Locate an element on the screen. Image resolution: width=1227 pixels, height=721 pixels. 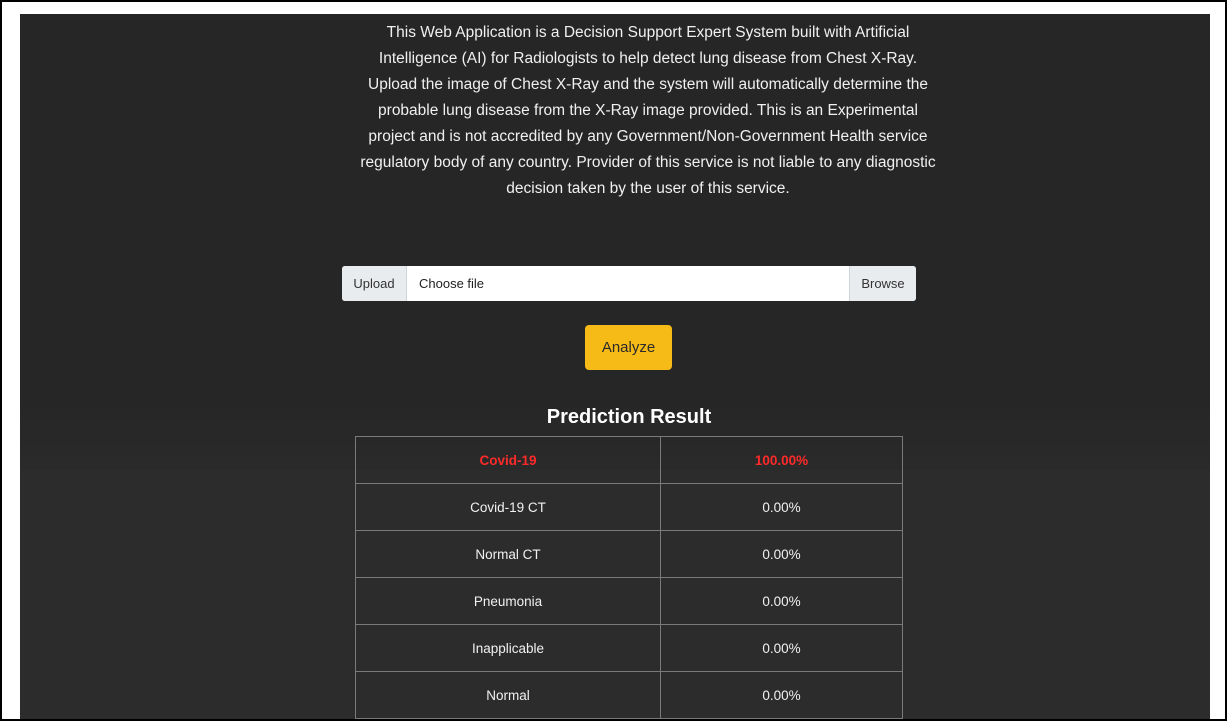
browse-button: Browse is located at coordinates (882, 283).